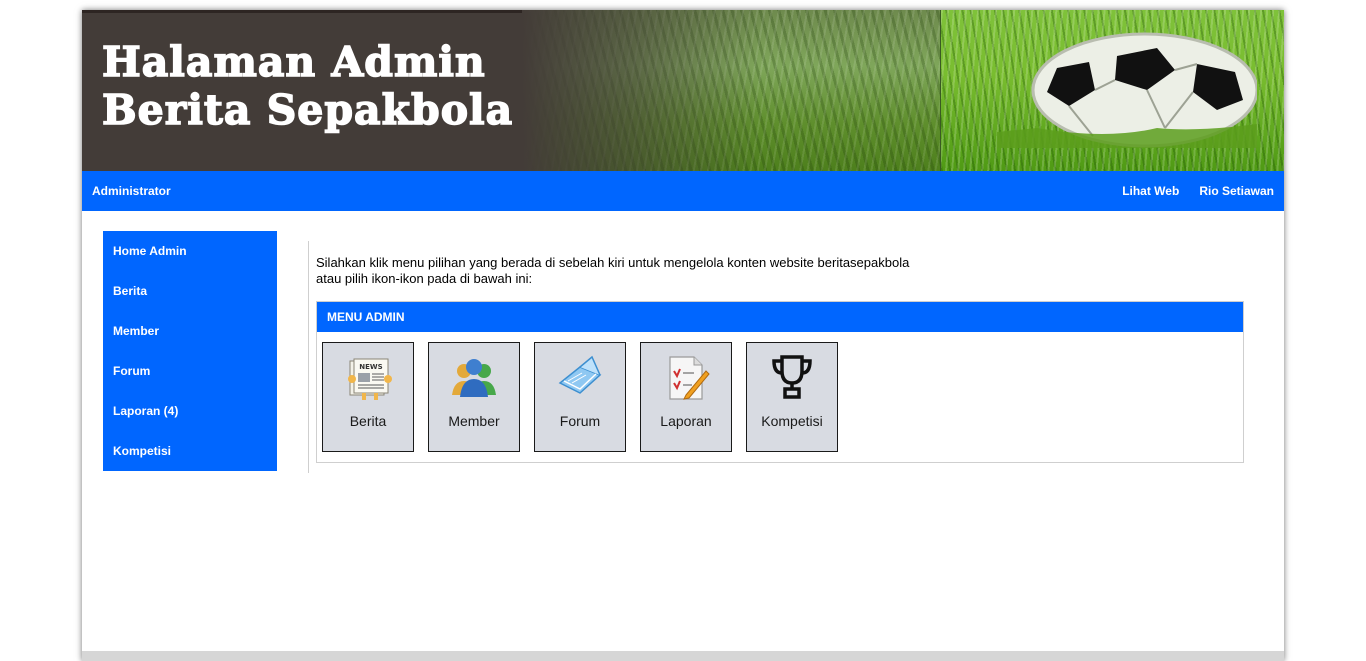 Image resolution: width=1366 pixels, height=661 pixels. What do you see at coordinates (1198, 191) in the screenshot?
I see `navbar-links: Lihat Web Rio Setiawan` at bounding box center [1198, 191].